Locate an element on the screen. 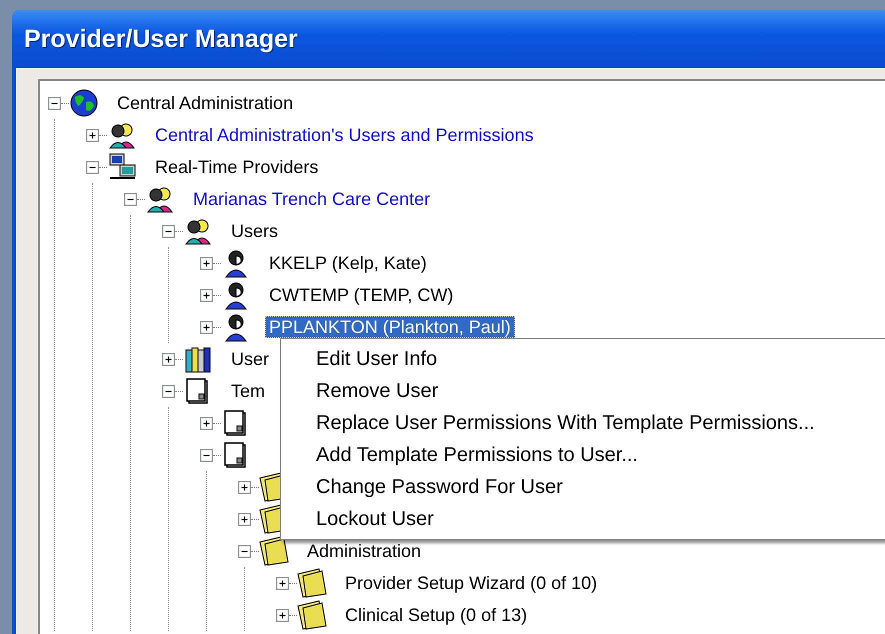 This screenshot has width=885, height=634. tree-item: PPLANKTON (Plankton, Paul) is located at coordinates (390, 327).